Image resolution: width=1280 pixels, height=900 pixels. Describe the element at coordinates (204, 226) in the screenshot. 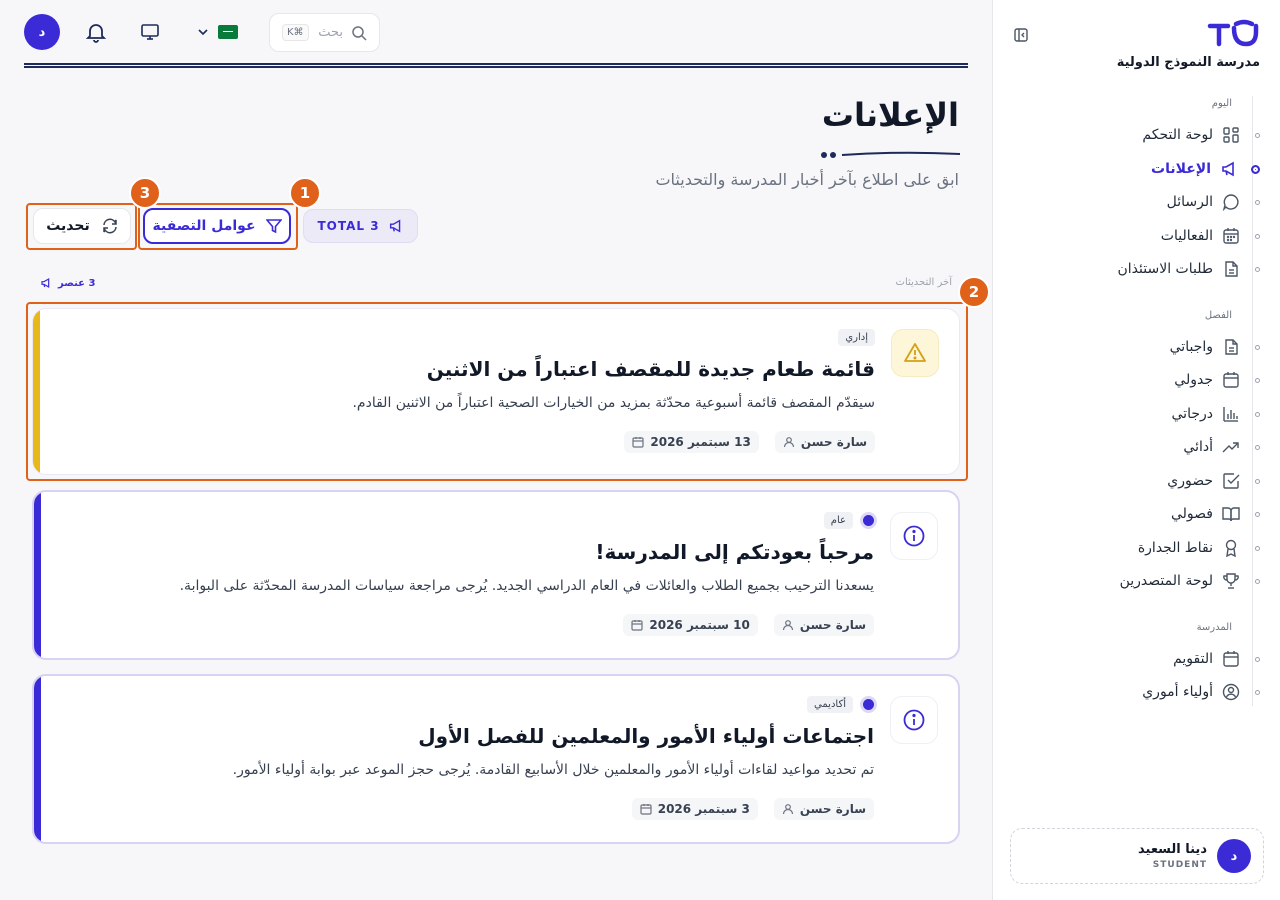

I see `filters-label: عوامل التصفية` at that location.